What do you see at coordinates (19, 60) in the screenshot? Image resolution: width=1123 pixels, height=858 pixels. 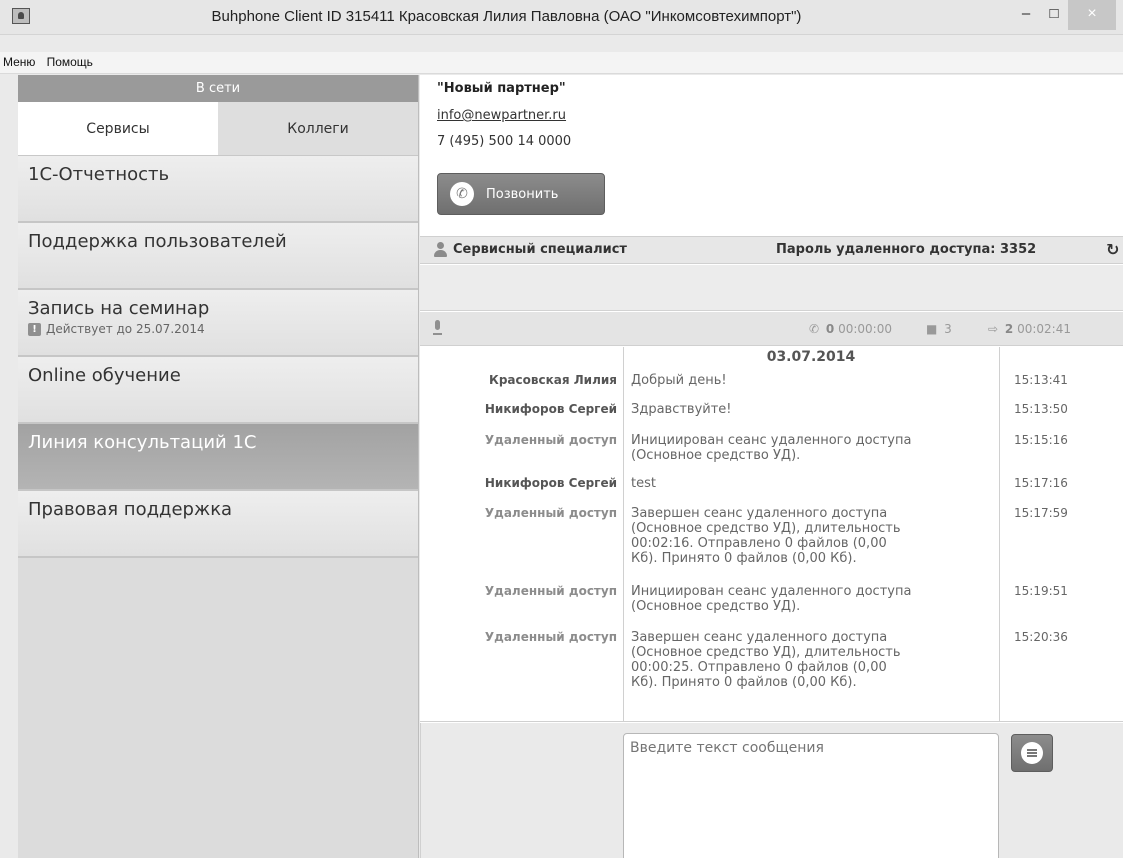 I see `menu-item-menu: Меню` at bounding box center [19, 60].